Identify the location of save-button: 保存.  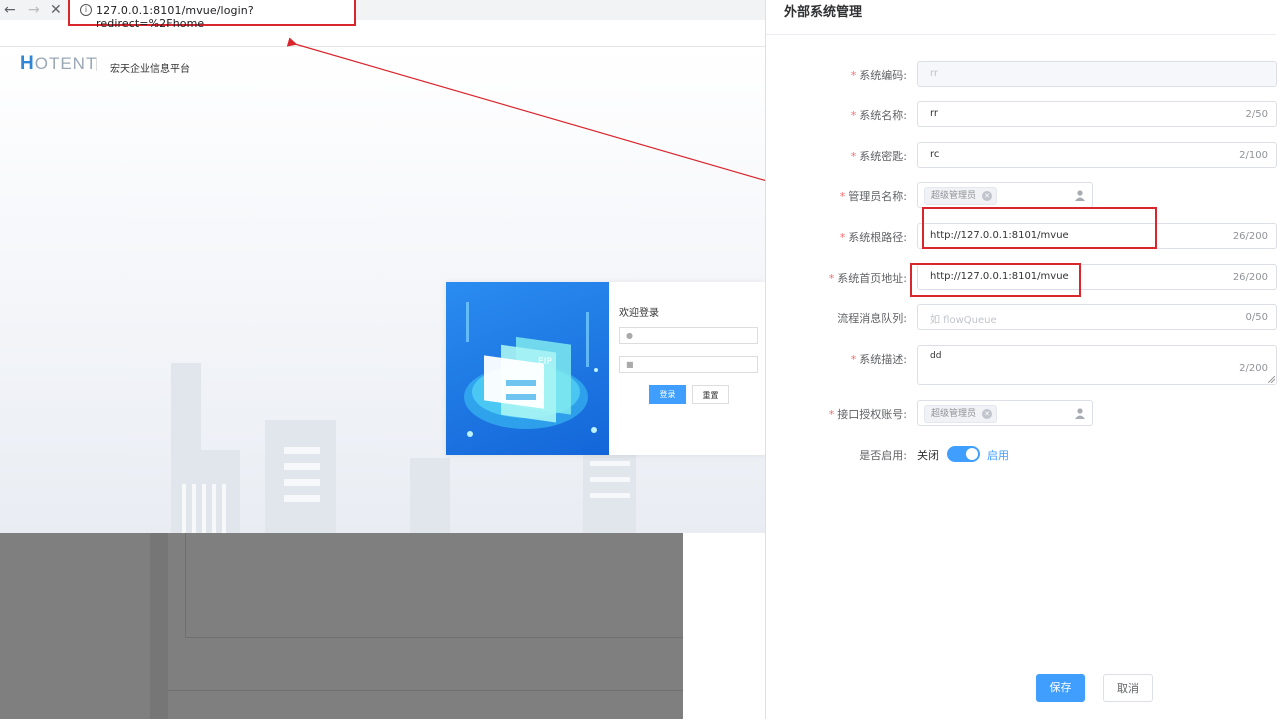
(1060, 688).